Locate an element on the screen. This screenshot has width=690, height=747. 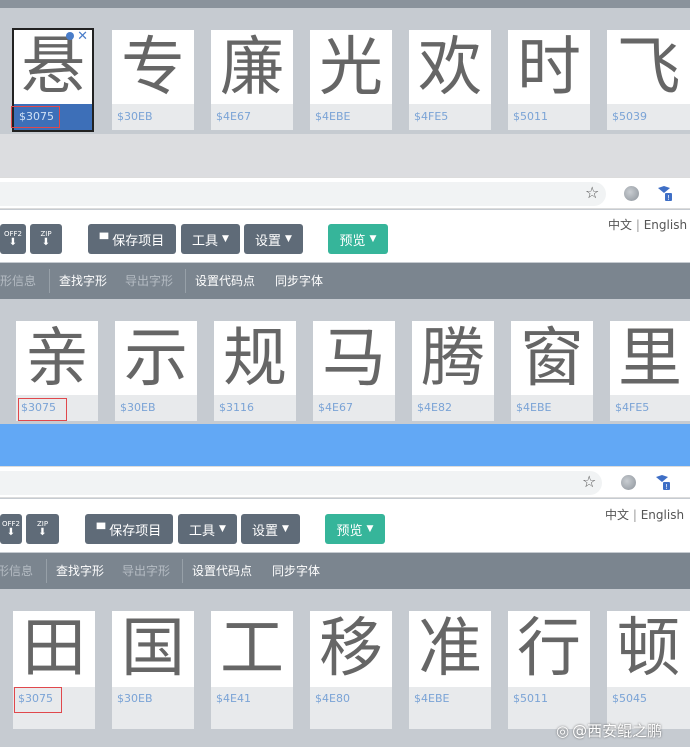
glyph-tile: 腾 $4E82 is located at coordinates (453, 371).